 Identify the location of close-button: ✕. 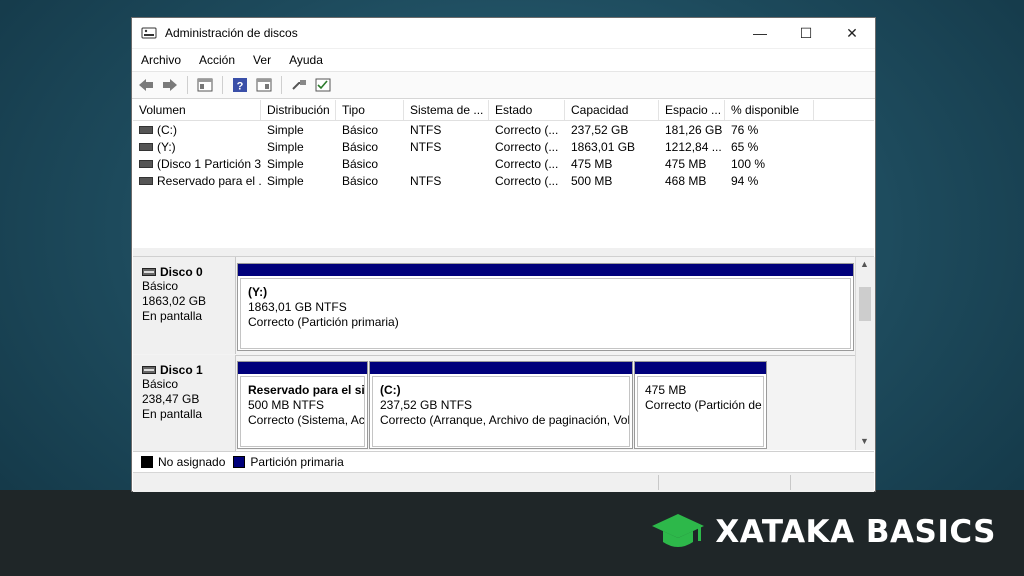
(852, 33).